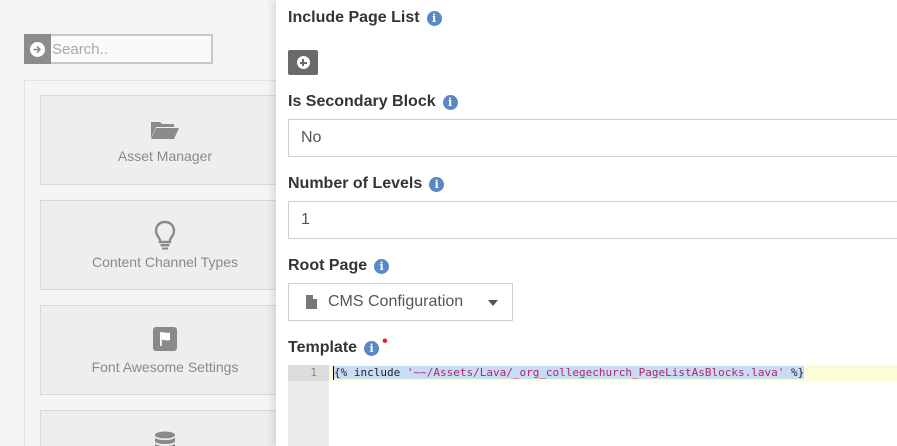 This screenshot has height=446, width=897. I want to click on include-page-list-text: Include Page List, so click(354, 17).